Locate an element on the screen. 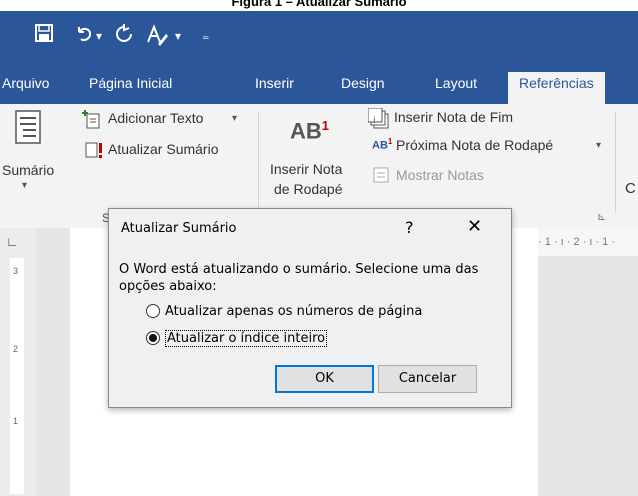 The height and width of the screenshot is (496, 638). help-button: ? is located at coordinates (409, 227).